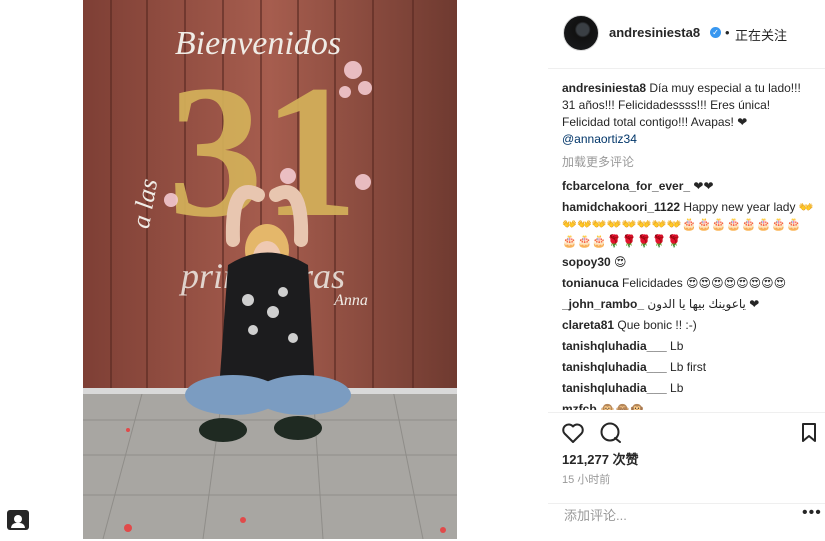 This screenshot has height=541, width=825. I want to click on user-tag-icon, so click(18, 520).